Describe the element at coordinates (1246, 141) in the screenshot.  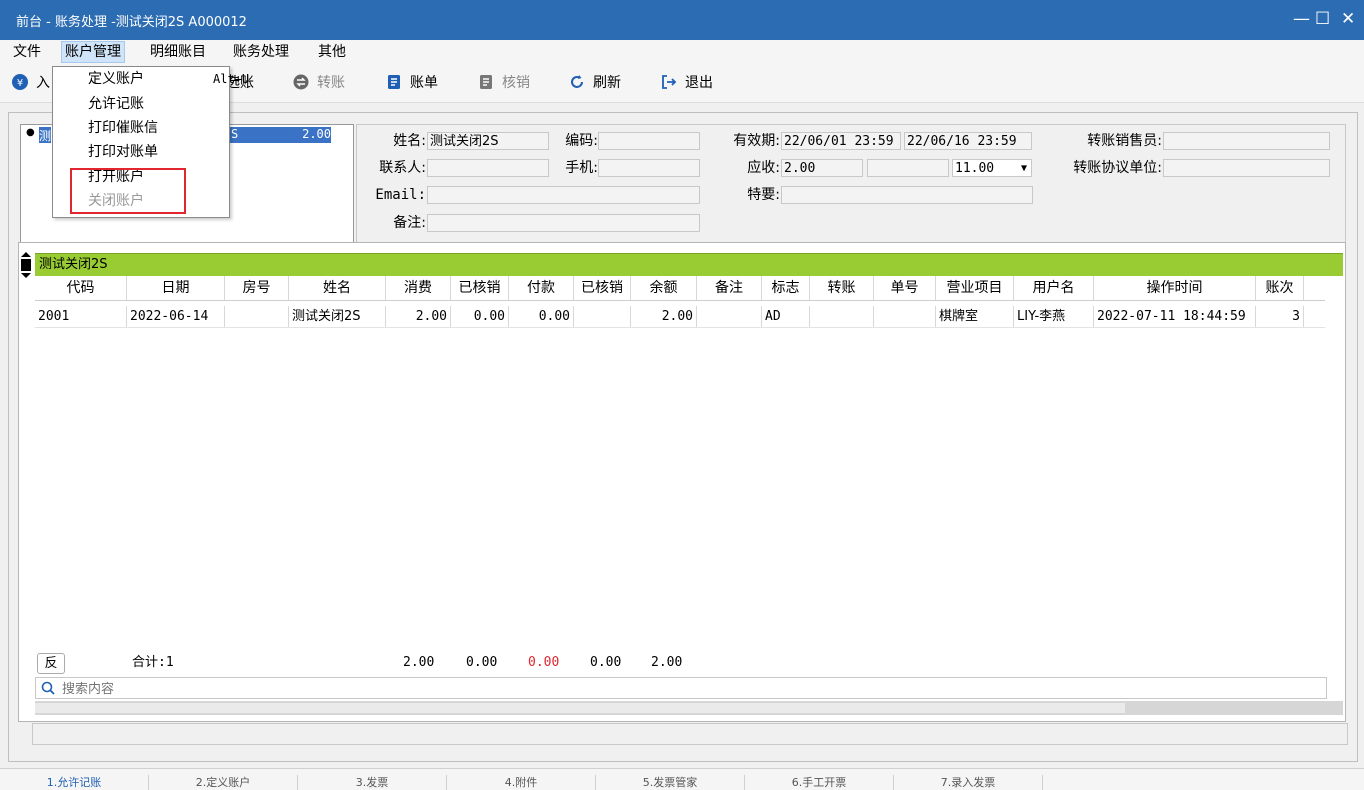
I see `sales-field` at that location.